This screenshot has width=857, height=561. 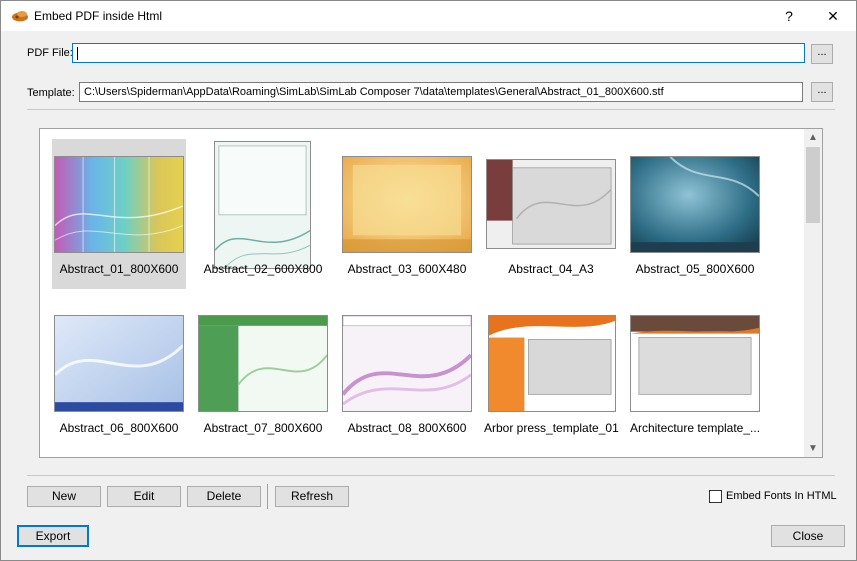 I want to click on text-caret, so click(x=77, y=53).